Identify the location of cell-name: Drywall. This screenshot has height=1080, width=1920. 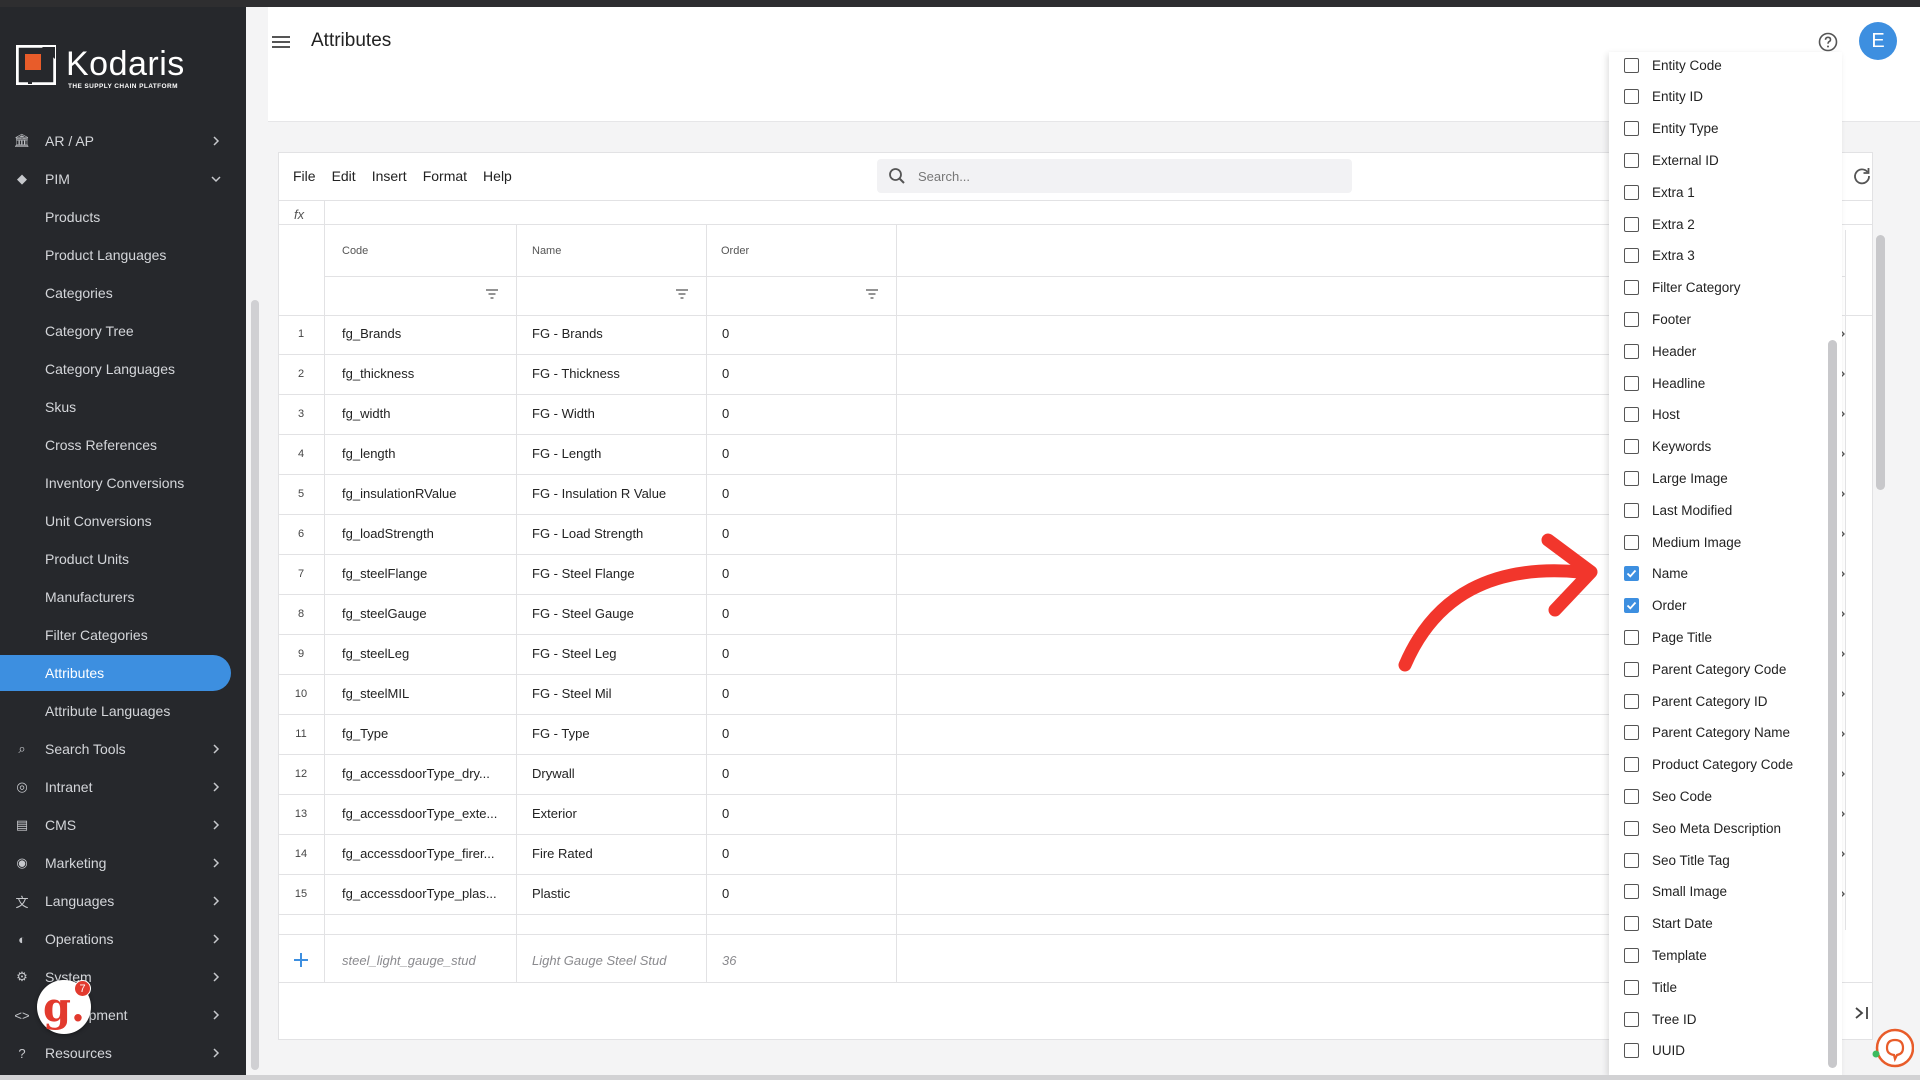
(616, 773).